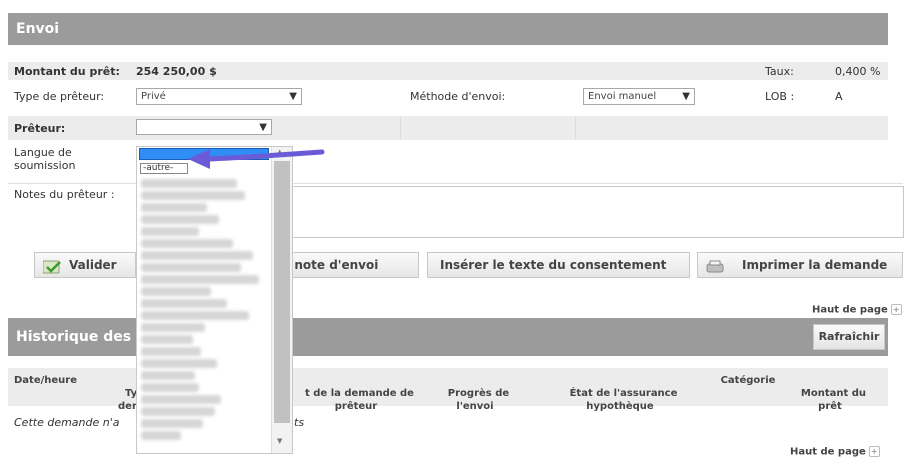  I want to click on col-montant-pret: Montant du prêt, so click(830, 393).